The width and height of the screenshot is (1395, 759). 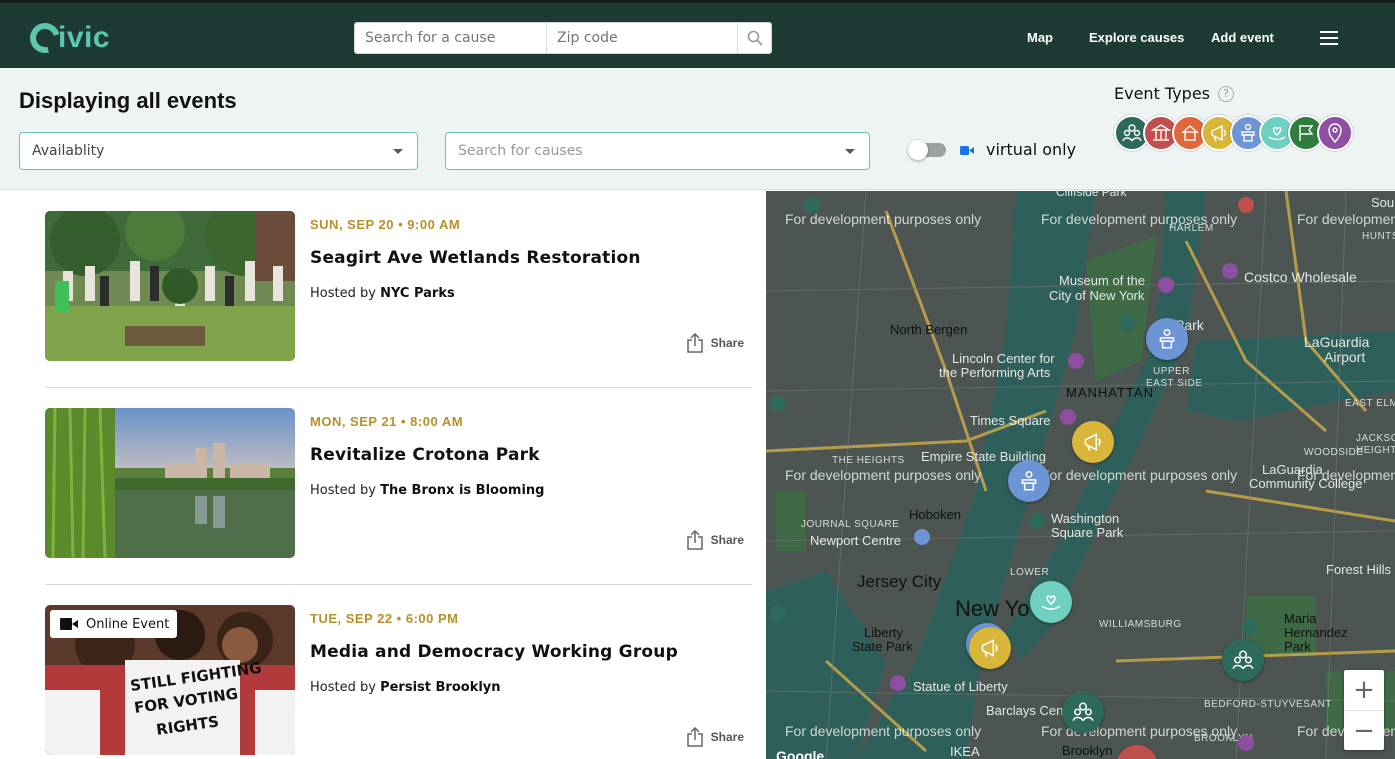 What do you see at coordinates (451, 38) in the screenshot?
I see `cause-search-input` at bounding box center [451, 38].